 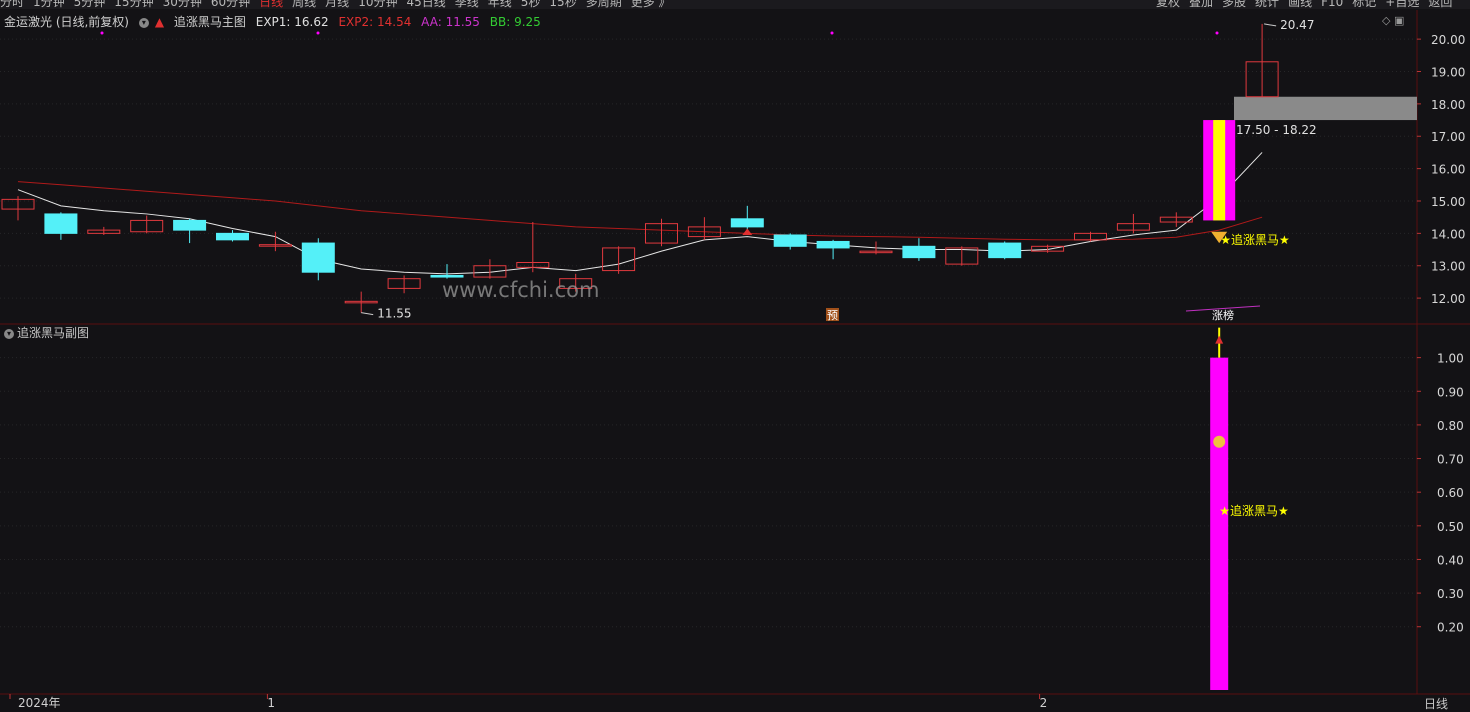 What do you see at coordinates (337, 4) in the screenshot?
I see `period-tab: 月线` at bounding box center [337, 4].